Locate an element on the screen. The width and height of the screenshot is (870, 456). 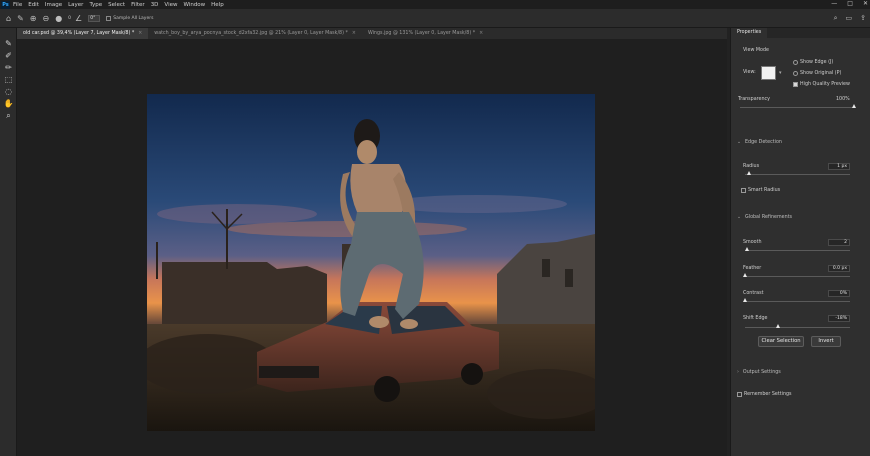
sample-all-layers-label: Sample All Layers is located at coordinates (133, 18).